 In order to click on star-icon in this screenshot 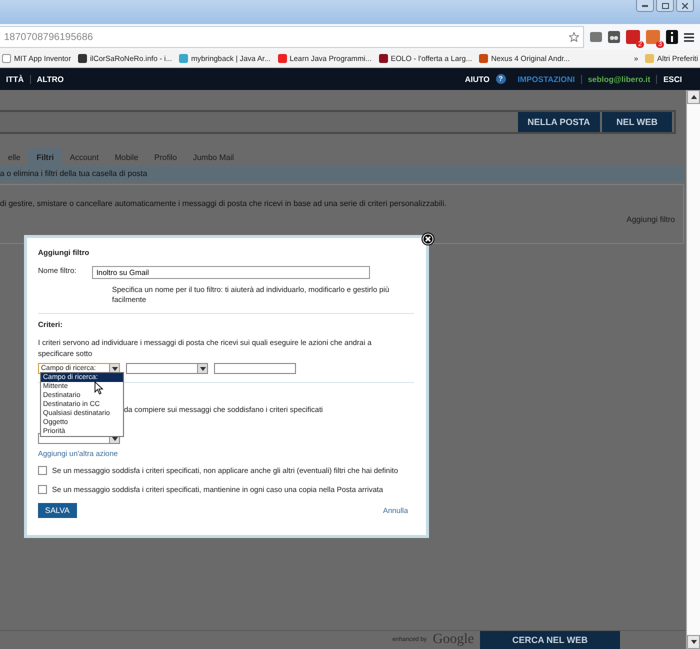, I will do `click(574, 37)`.